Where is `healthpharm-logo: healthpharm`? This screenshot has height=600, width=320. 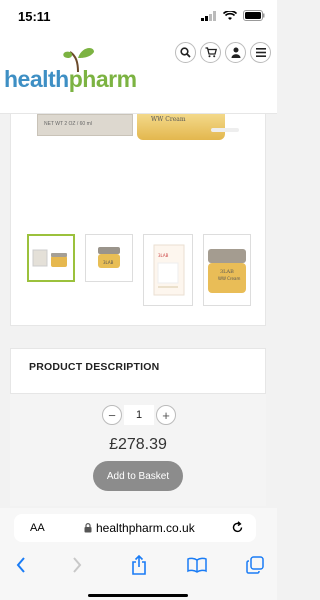 healthpharm-logo: healthpharm is located at coordinates (79, 74).